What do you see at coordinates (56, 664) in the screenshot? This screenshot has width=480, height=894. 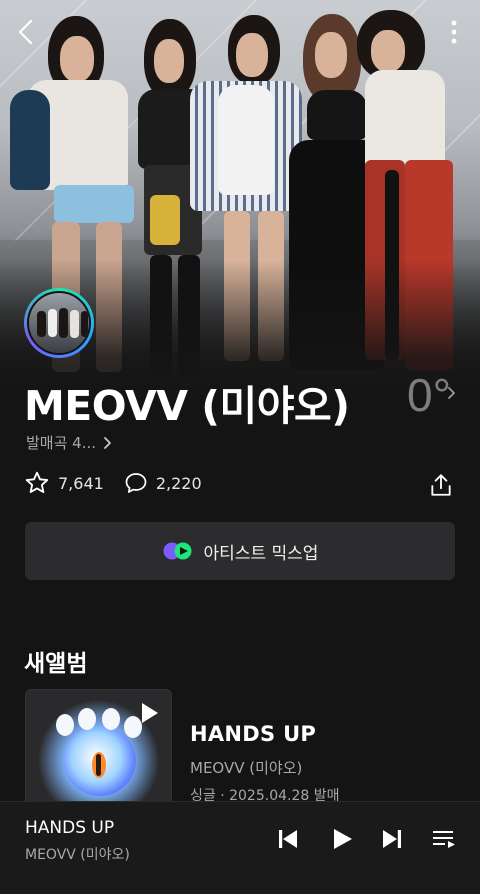 I see `new-album-section-title: 새앨범` at bounding box center [56, 664].